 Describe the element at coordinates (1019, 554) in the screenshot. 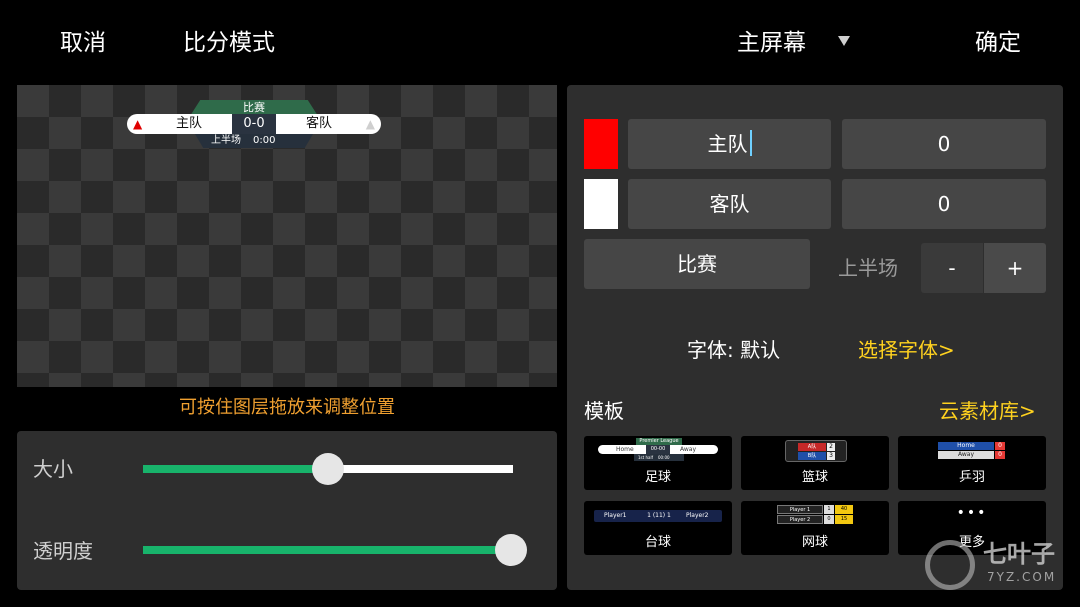

I see `watermark-name: 七叶子` at that location.